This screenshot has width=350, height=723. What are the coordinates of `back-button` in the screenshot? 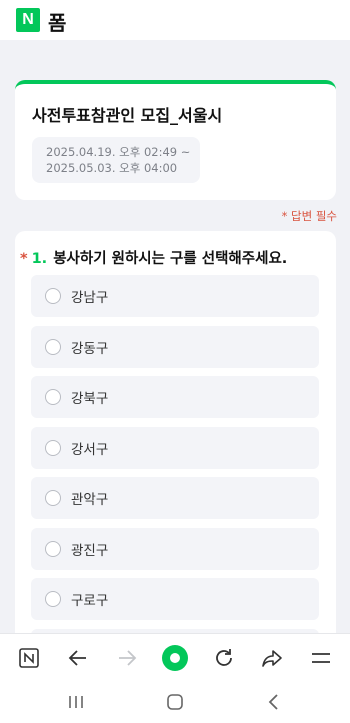 It's located at (78, 658).